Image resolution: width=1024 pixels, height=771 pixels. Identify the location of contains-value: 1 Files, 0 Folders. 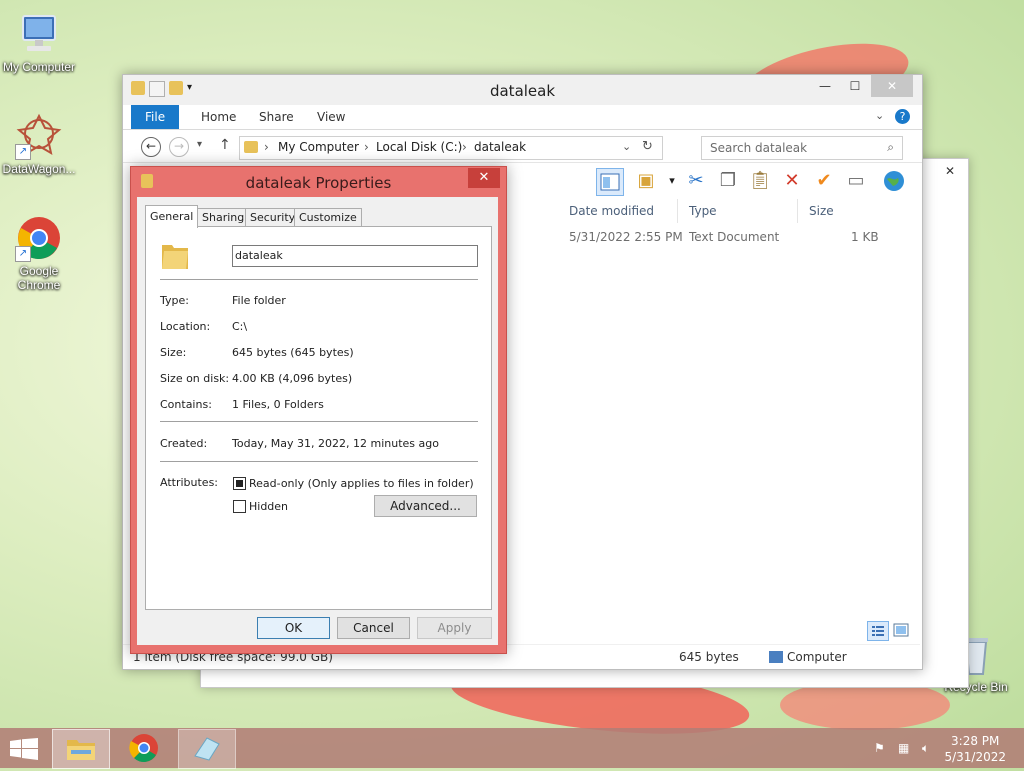
(278, 404).